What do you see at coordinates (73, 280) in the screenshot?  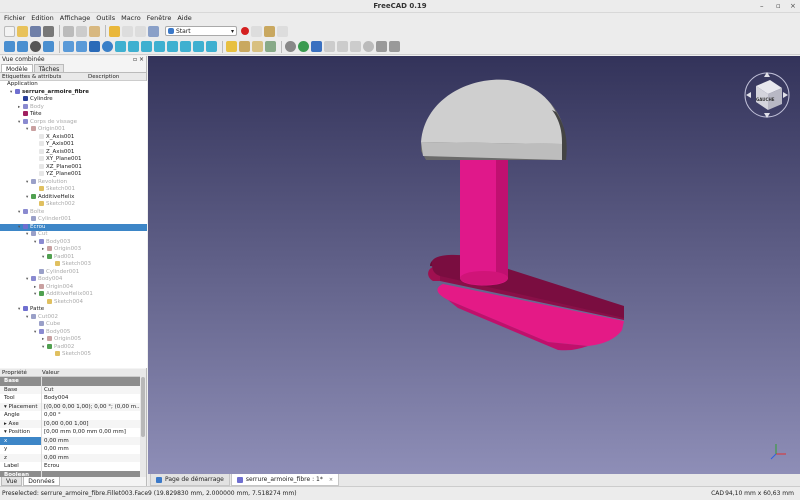 I see `tree-item-body004: ▾ Body004` at bounding box center [73, 280].